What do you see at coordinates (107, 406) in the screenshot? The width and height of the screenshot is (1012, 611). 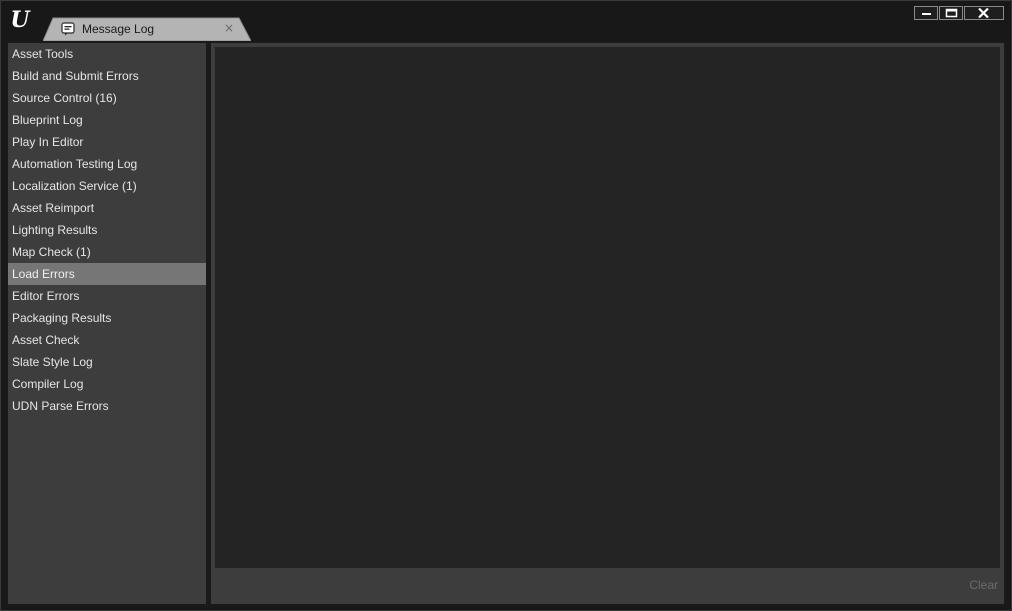 I see `sidebar-item-udn-parse-errors: UDN Parse Errors` at bounding box center [107, 406].